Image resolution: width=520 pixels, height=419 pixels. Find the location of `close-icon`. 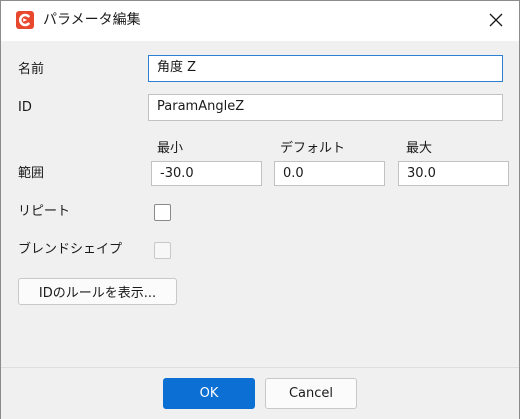

close-icon is located at coordinates (496, 21).